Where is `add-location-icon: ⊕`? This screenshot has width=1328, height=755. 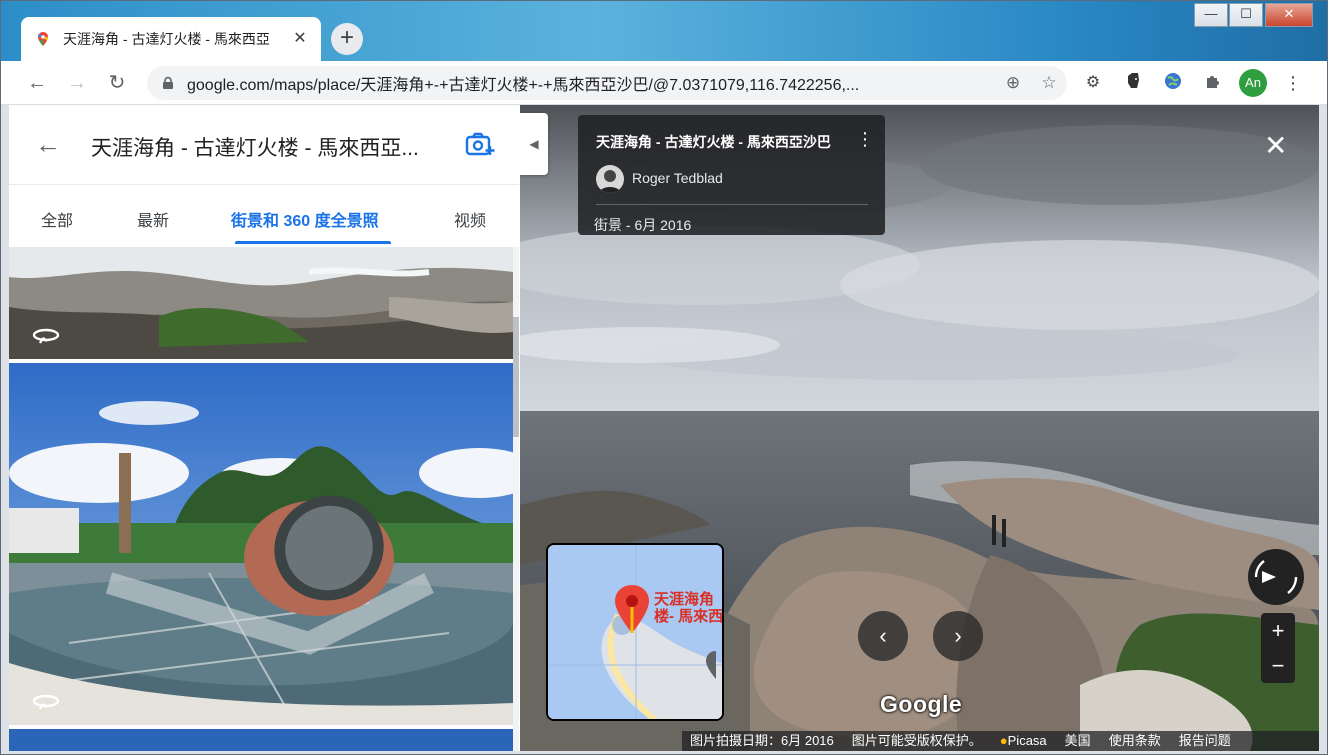 add-location-icon: ⊕ is located at coordinates (1013, 83).